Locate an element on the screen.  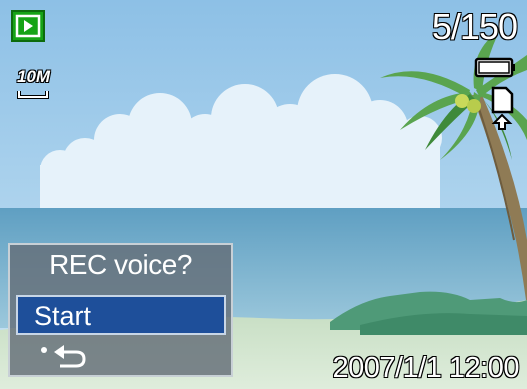
battery-icon is located at coordinates (494, 67).